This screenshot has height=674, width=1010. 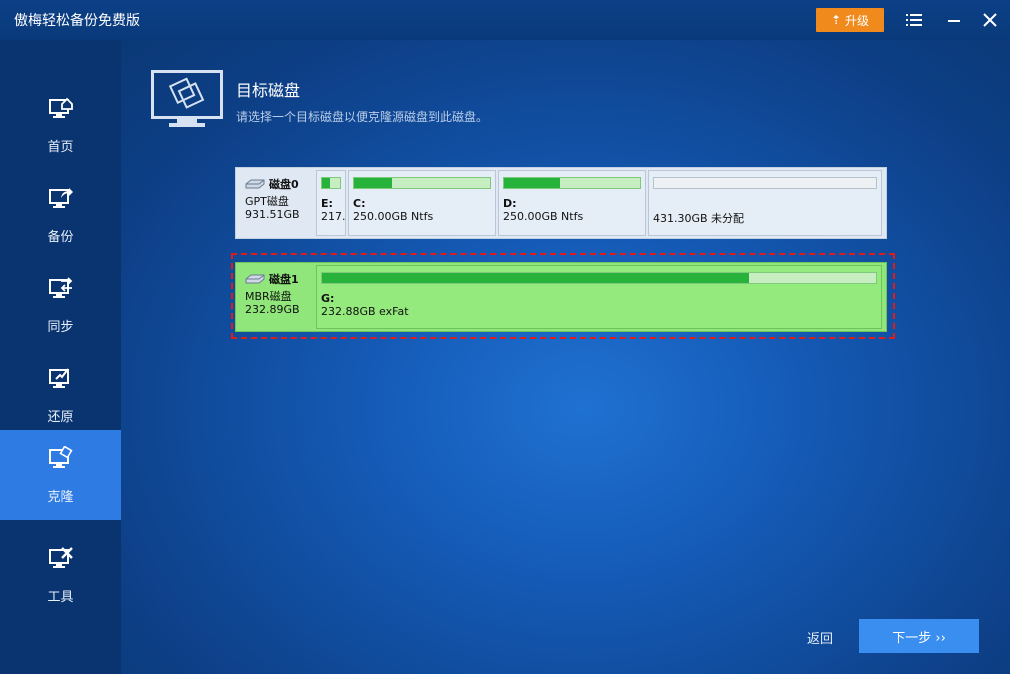 What do you see at coordinates (60, 497) in the screenshot?
I see `sidebar-item-label: 克隆` at bounding box center [60, 497].